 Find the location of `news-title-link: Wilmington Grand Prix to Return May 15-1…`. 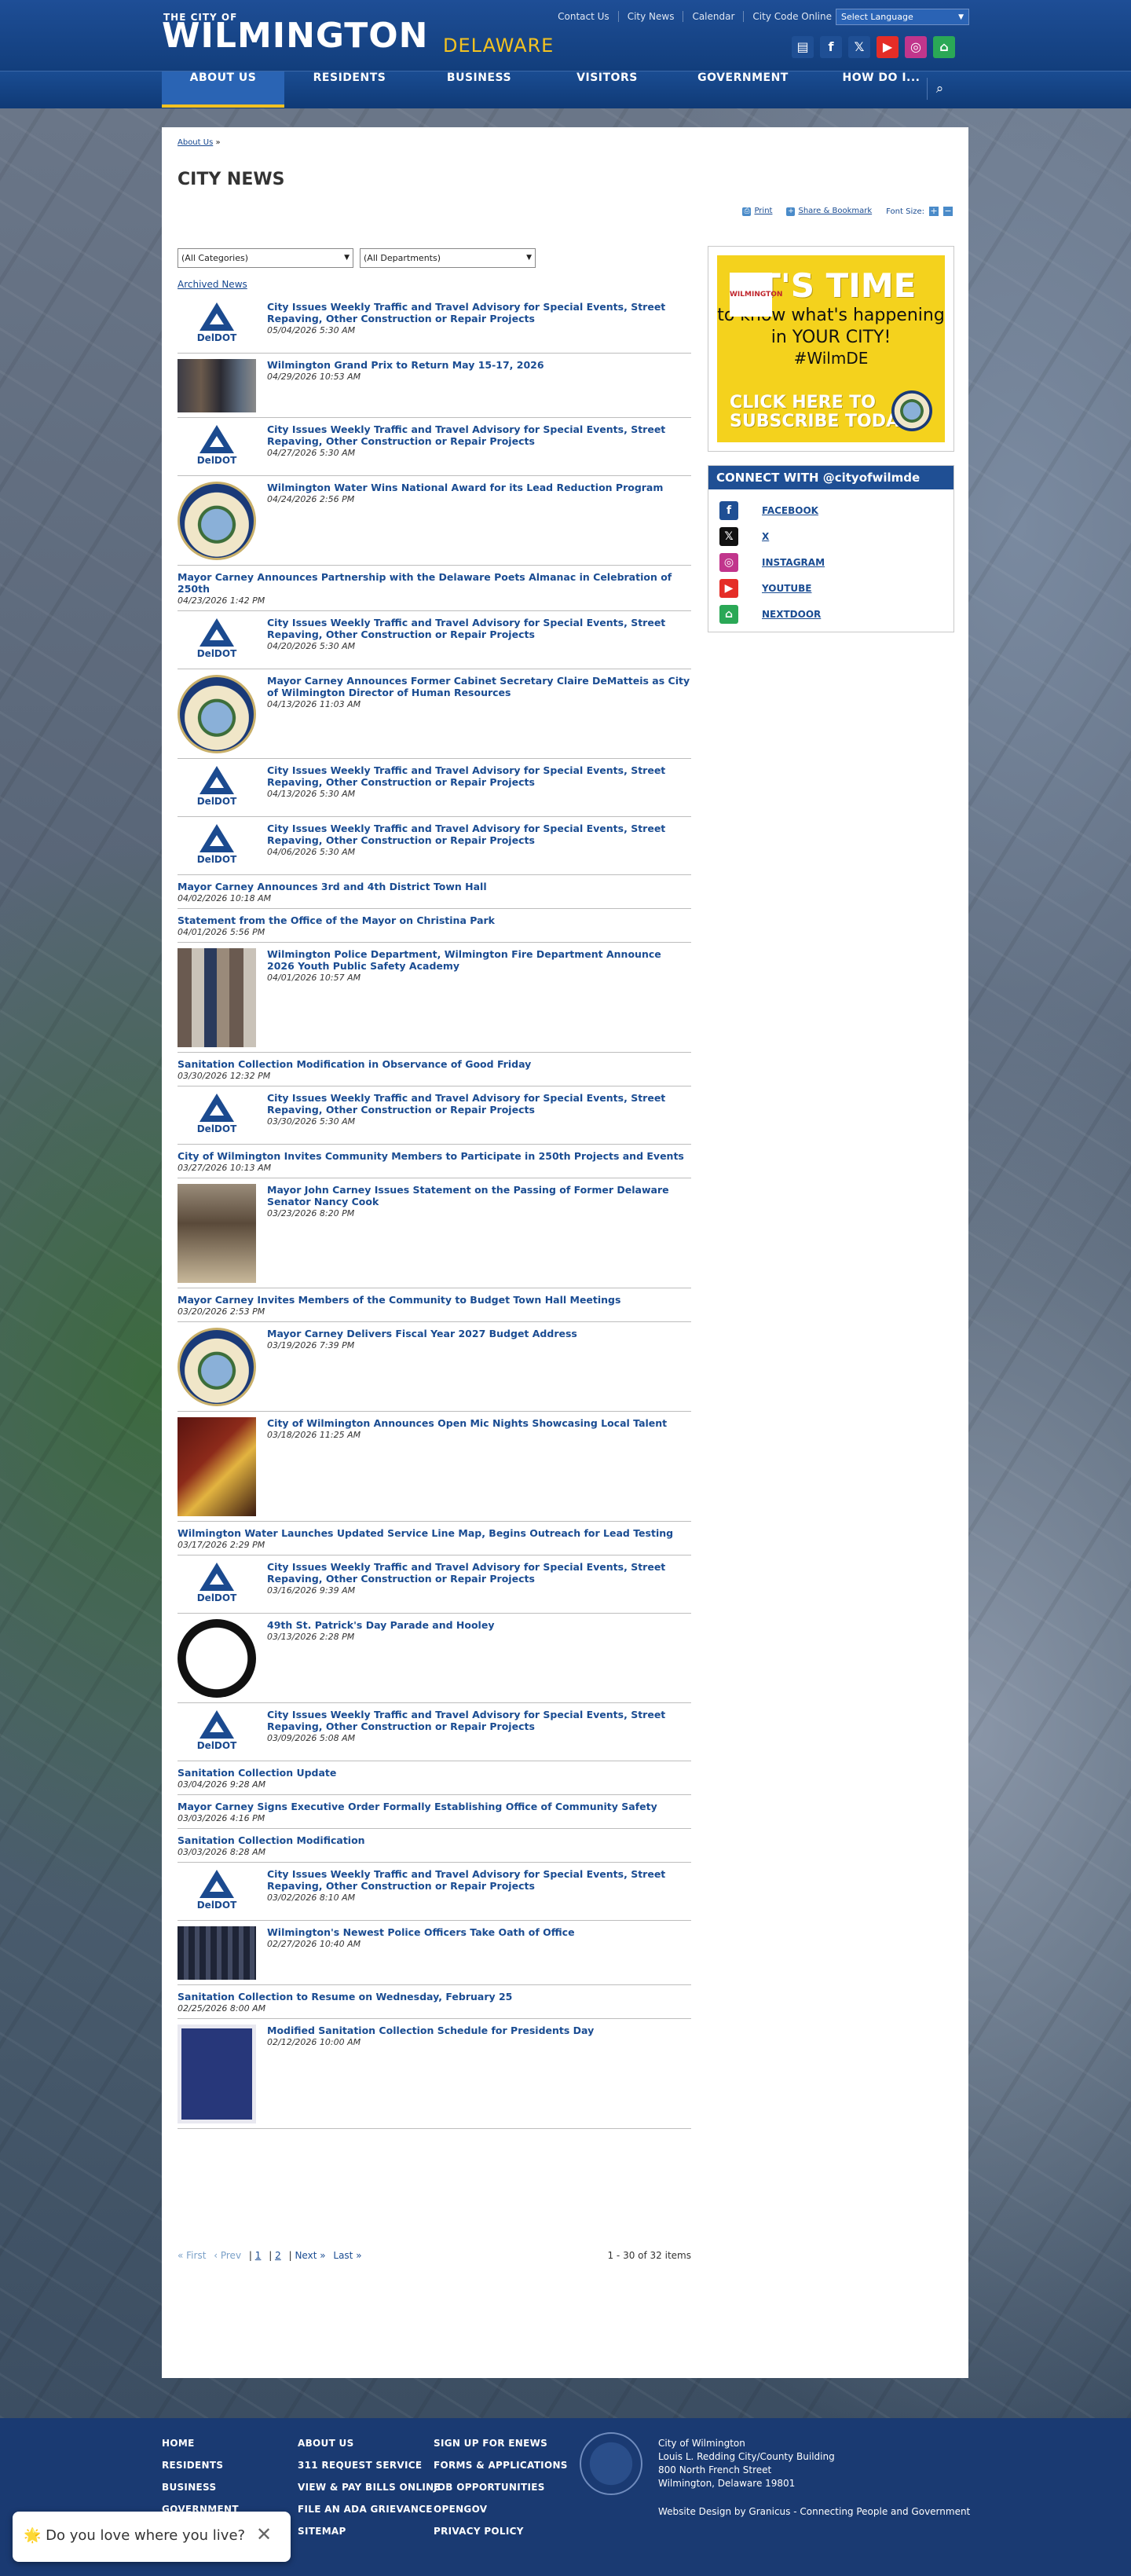

news-title-link: Wilmington Grand Prix to Return May 15-1… is located at coordinates (405, 365).